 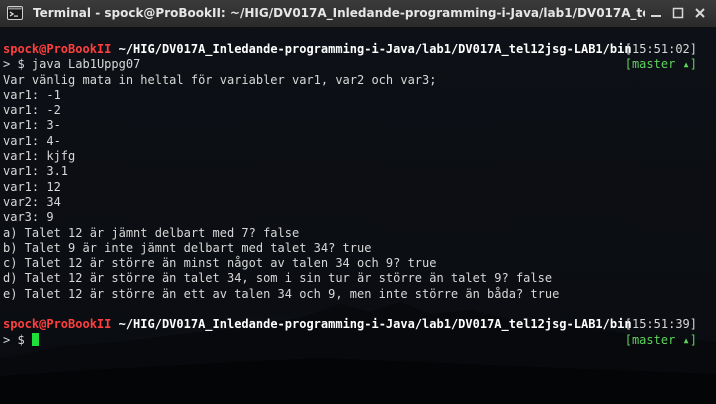 I want to click on maximize-button, so click(x=678, y=13).